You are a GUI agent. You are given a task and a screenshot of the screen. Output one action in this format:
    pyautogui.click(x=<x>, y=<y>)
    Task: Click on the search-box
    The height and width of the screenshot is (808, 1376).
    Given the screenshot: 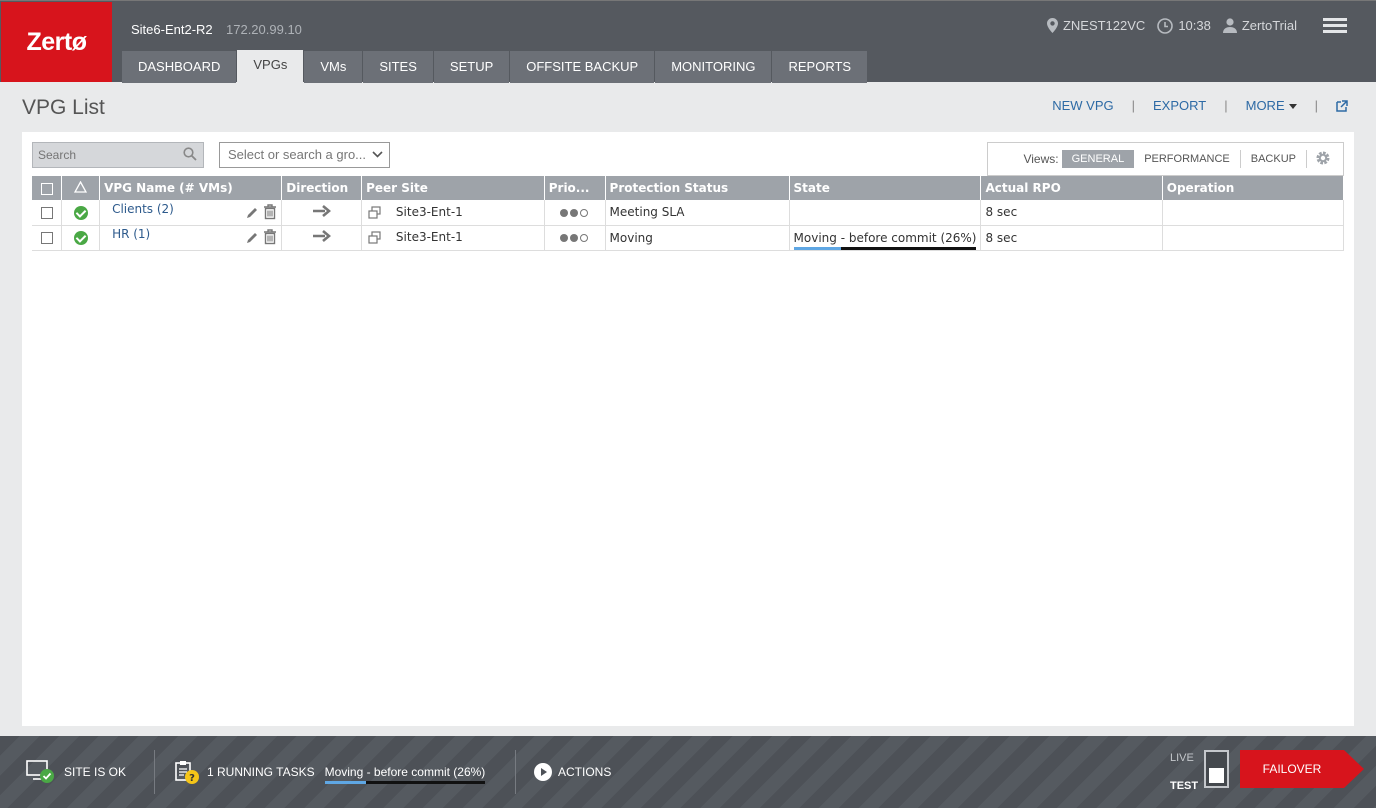 What is the action you would take?
    pyautogui.click(x=118, y=155)
    